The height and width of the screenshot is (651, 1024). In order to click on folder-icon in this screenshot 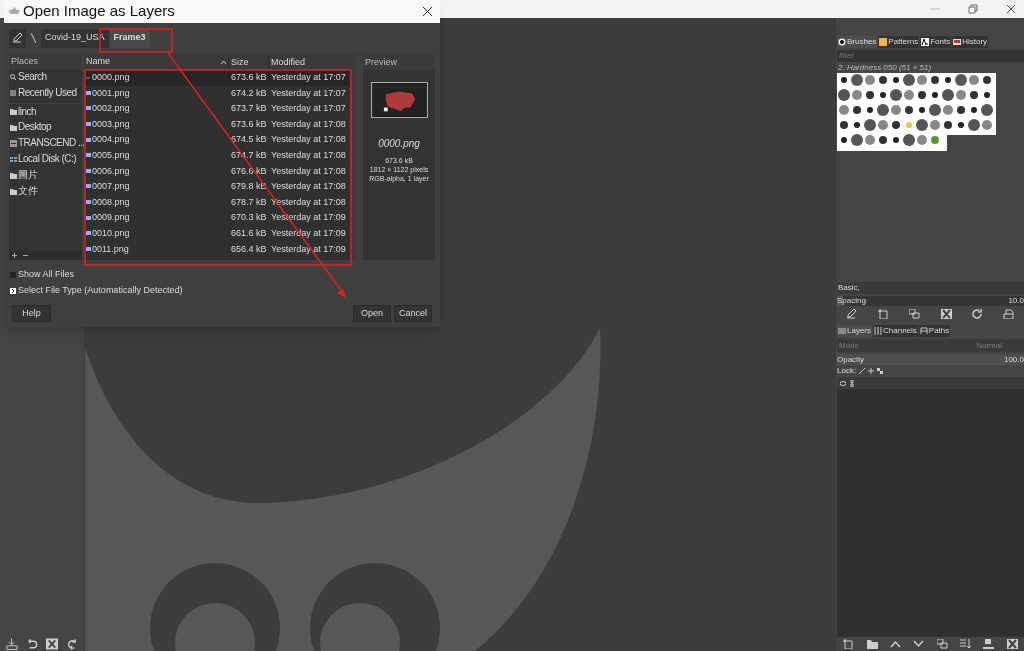, I will do `click(872, 644)`.